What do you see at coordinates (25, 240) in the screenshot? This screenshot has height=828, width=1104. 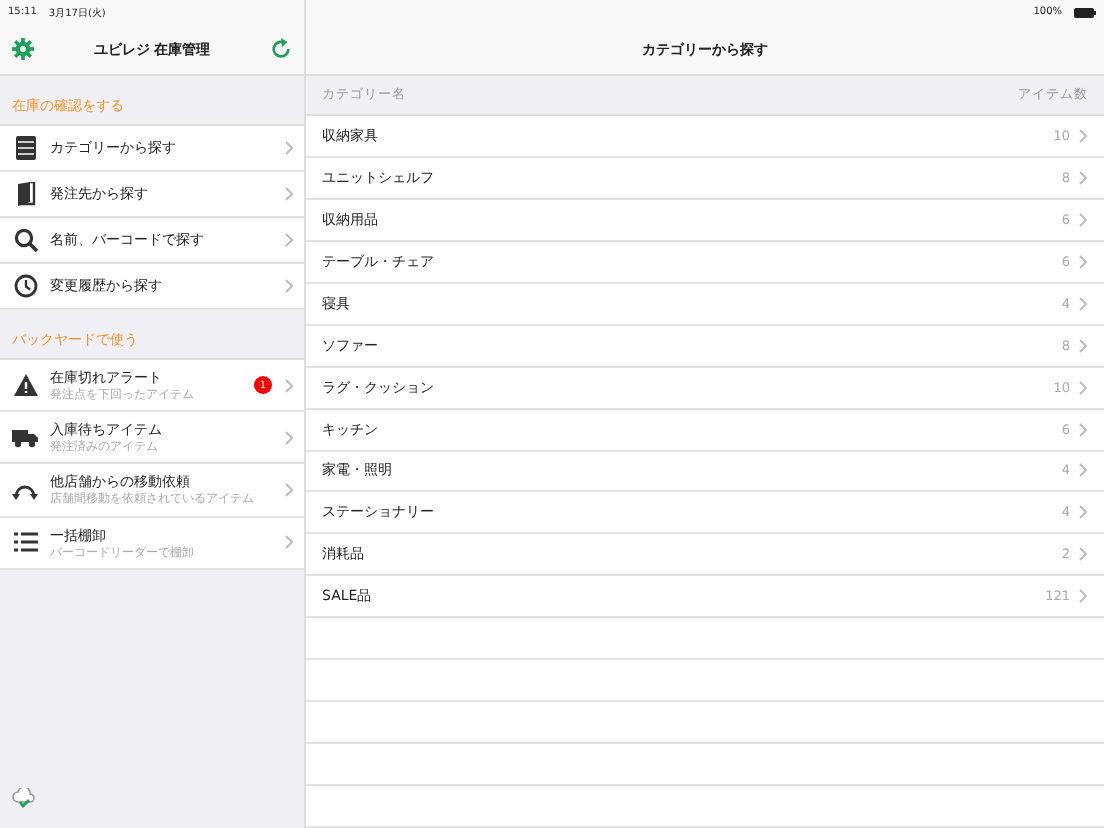 I see `search-icon` at bounding box center [25, 240].